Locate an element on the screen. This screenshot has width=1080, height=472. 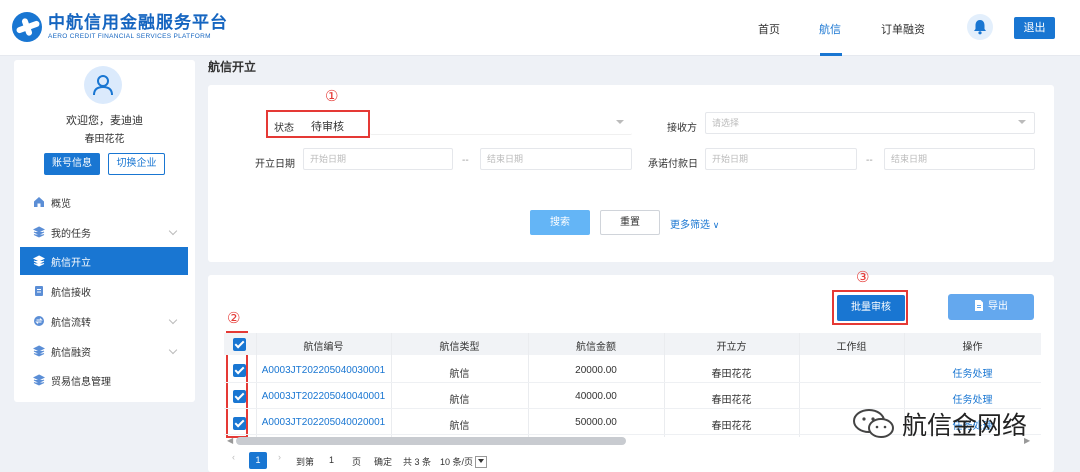
watermark-text: 航信金网络 is located at coordinates (965, 426).